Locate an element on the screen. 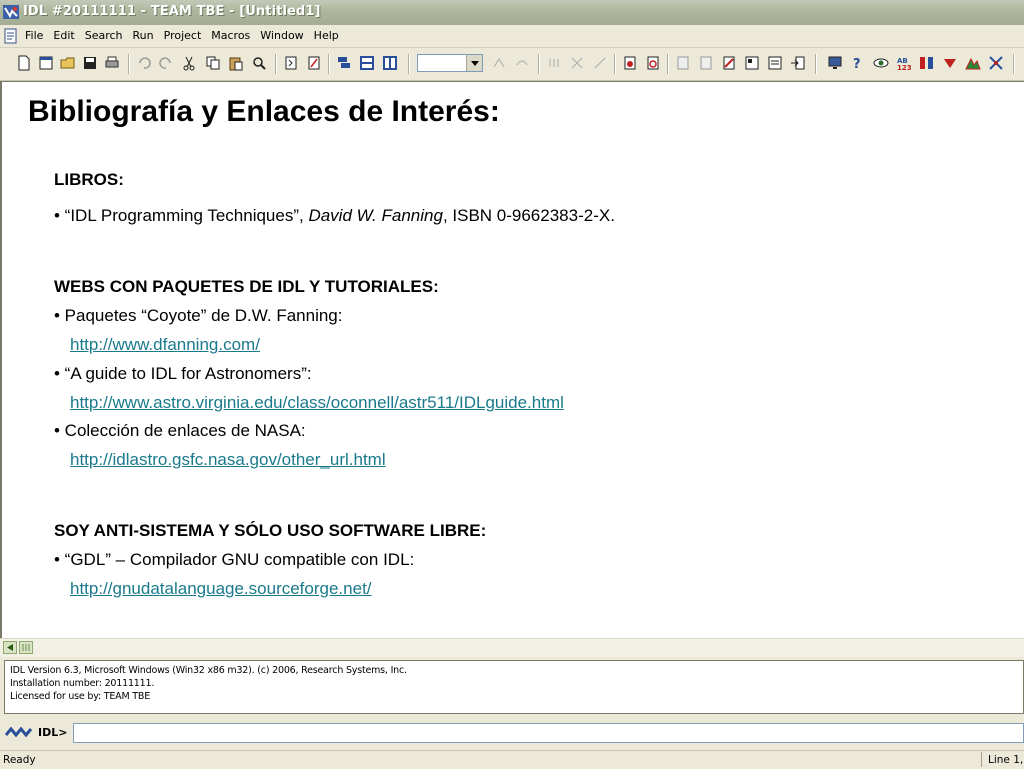 The height and width of the screenshot is (769, 1024). menu-project: Project is located at coordinates (183, 35).